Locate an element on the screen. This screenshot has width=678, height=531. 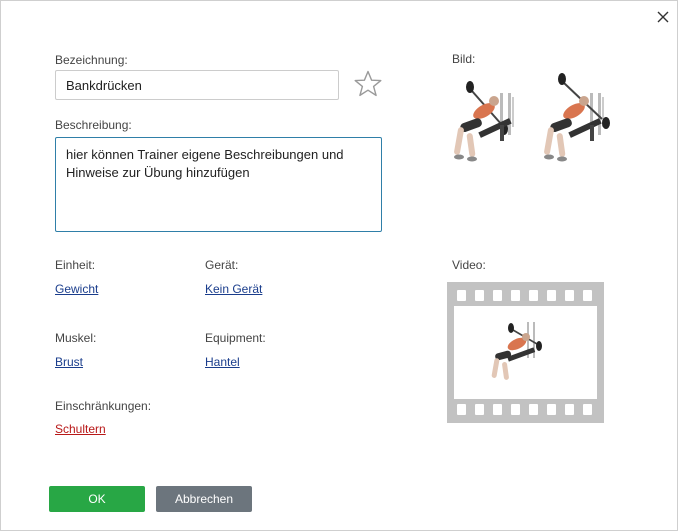
description-label: Beschreibung: is located at coordinates (93, 125).